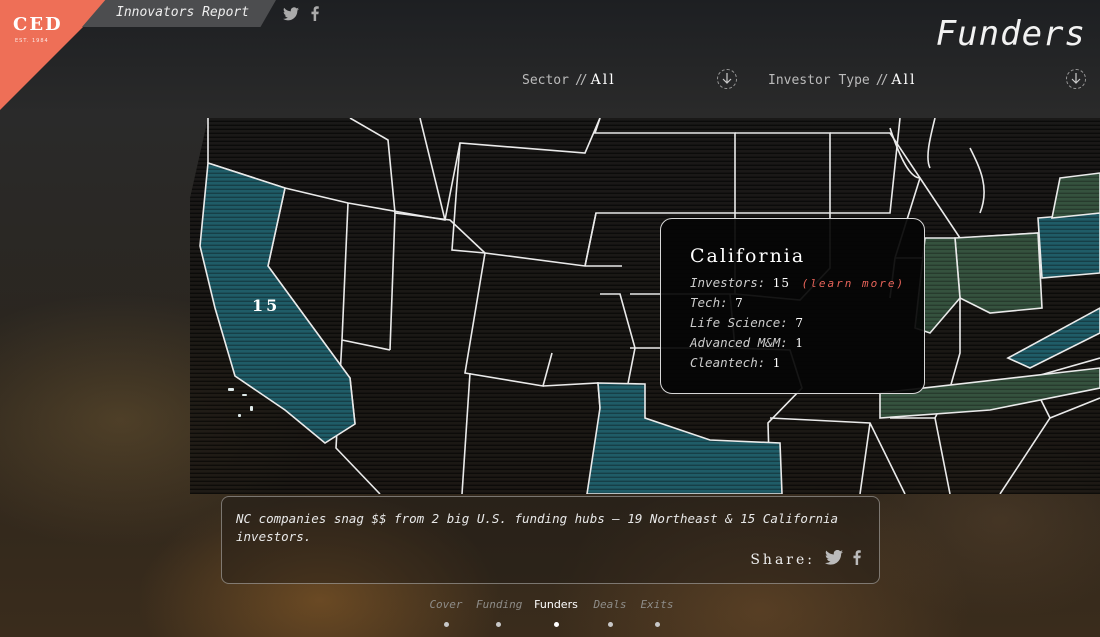  What do you see at coordinates (38, 24) in the screenshot?
I see `logo-text: CED` at bounding box center [38, 24].